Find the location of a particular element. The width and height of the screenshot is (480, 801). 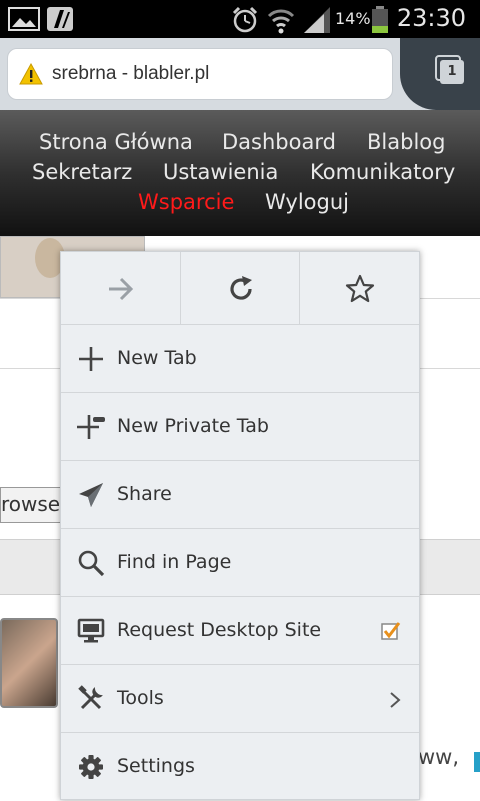

tabs-count: 1 is located at coordinates (452, 72).